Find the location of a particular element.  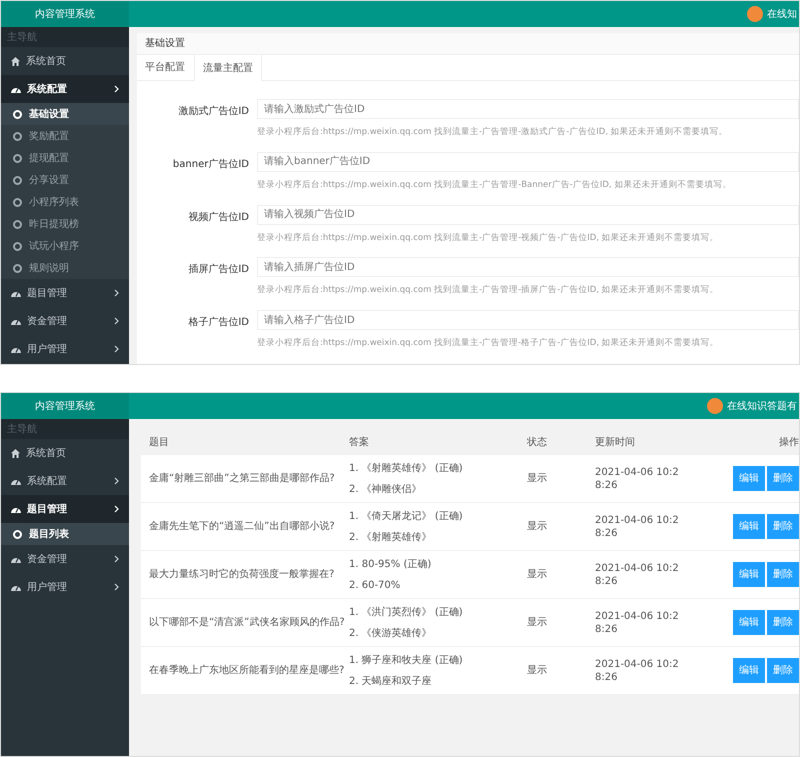

help-text: 登录小程序后台:https://mp.weixin.qq.com 找到流量主-广告管理-Banner广告-广告位ID, 如果还未开通则不需要填写。 is located at coordinates (494, 185).